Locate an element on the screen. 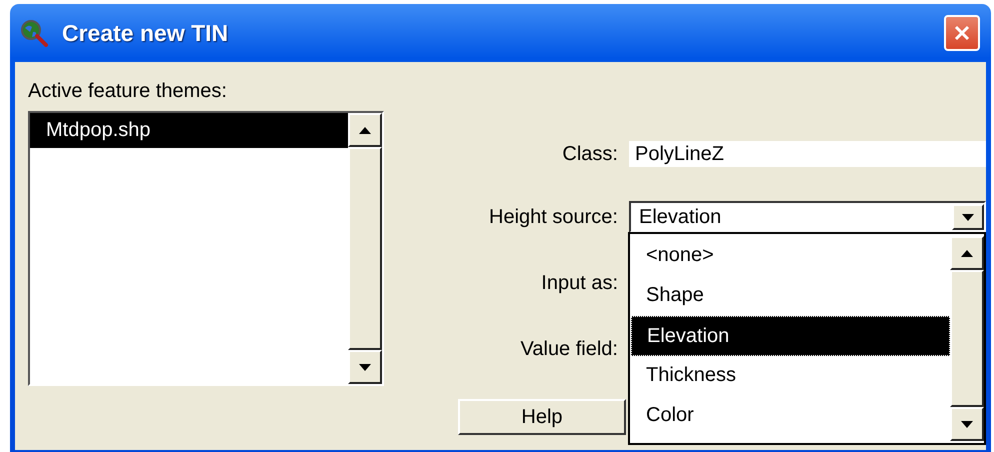 The height and width of the screenshot is (452, 994). dropdown-option: Elevation is located at coordinates (790, 336).